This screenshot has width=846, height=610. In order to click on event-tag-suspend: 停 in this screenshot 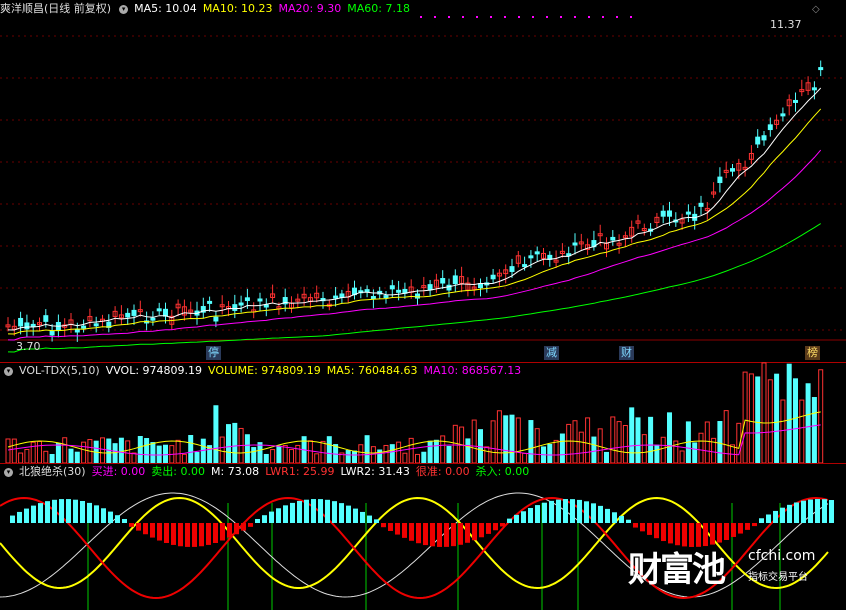, I will do `click(213, 353)`.